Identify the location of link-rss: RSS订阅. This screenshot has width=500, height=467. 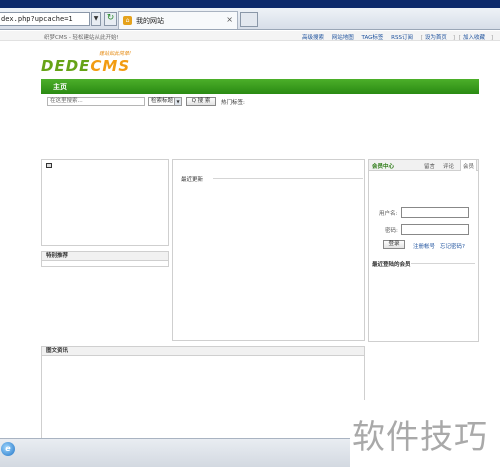
(402, 38).